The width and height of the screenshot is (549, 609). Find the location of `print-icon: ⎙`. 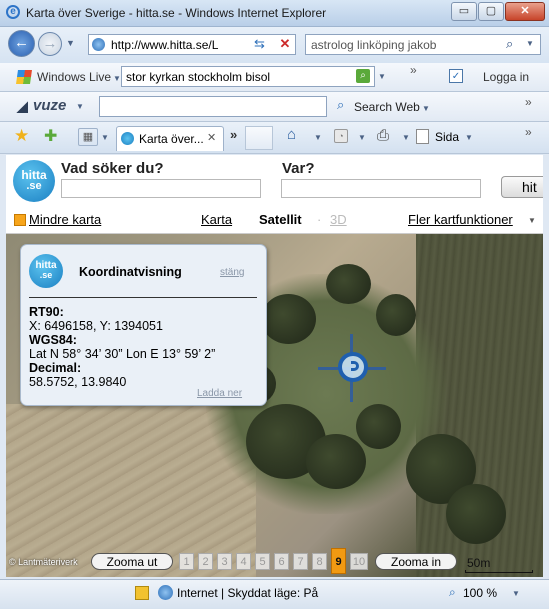

print-icon: ⎙ is located at coordinates (383, 135).